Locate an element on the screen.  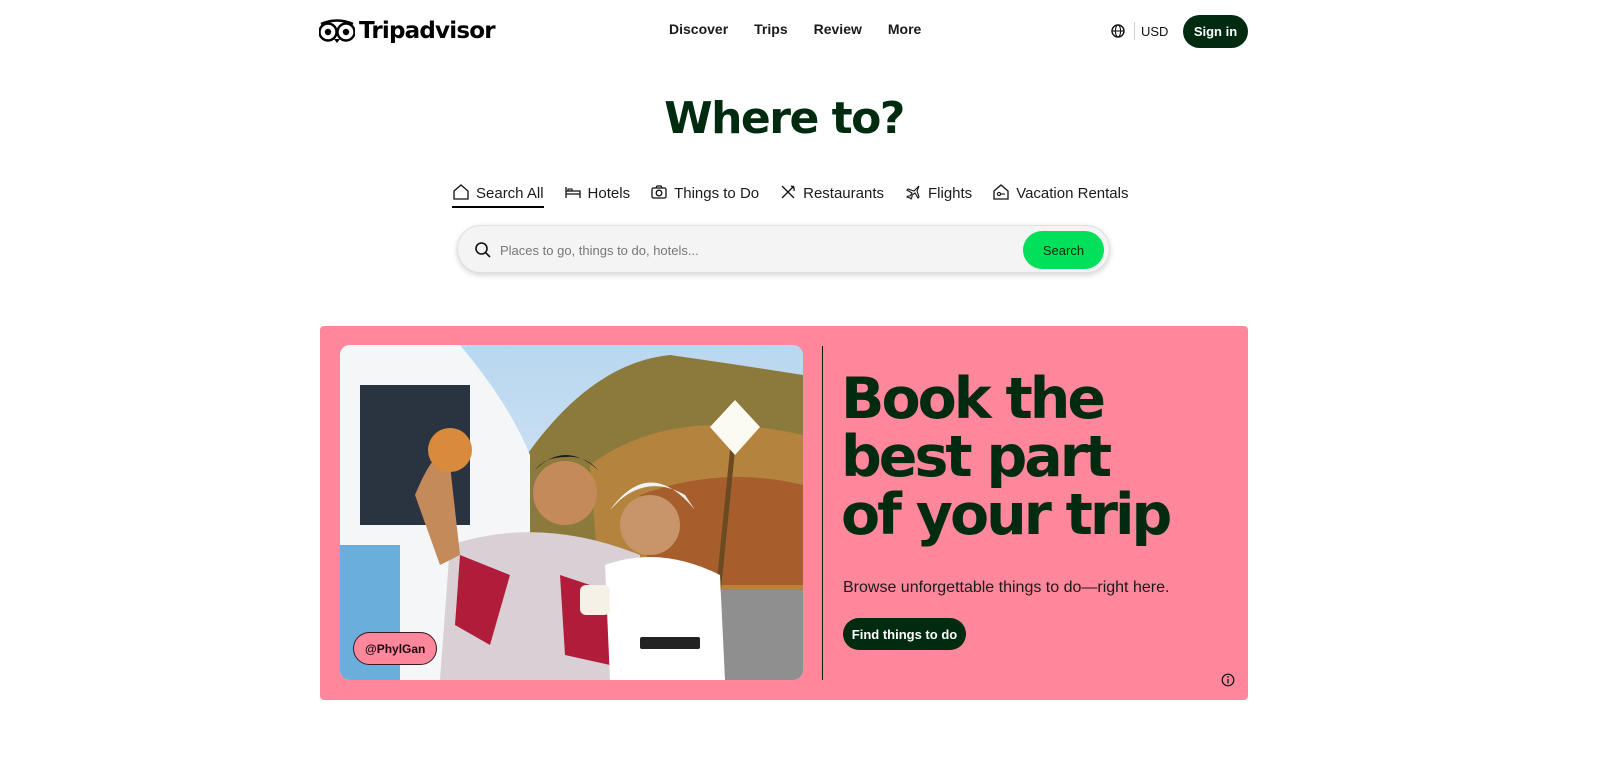
nav-trips: Trips is located at coordinates (770, 29).